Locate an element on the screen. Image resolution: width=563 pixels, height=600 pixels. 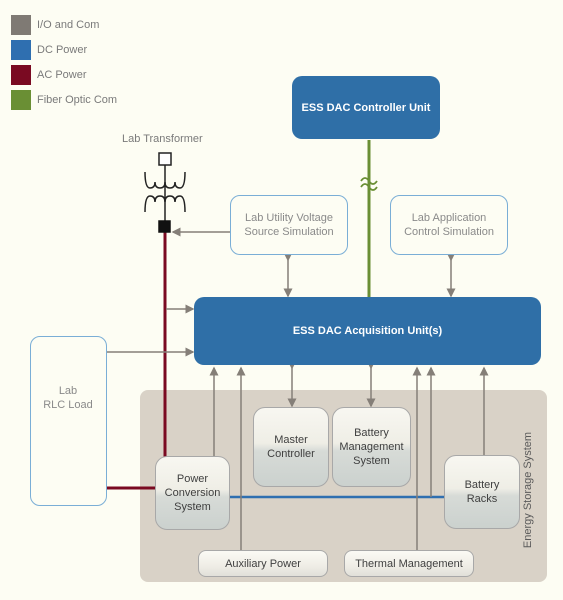
ess-dac-acquisition-unit: ESS DAC Acquisition Unit(s) is located at coordinates (367, 331).